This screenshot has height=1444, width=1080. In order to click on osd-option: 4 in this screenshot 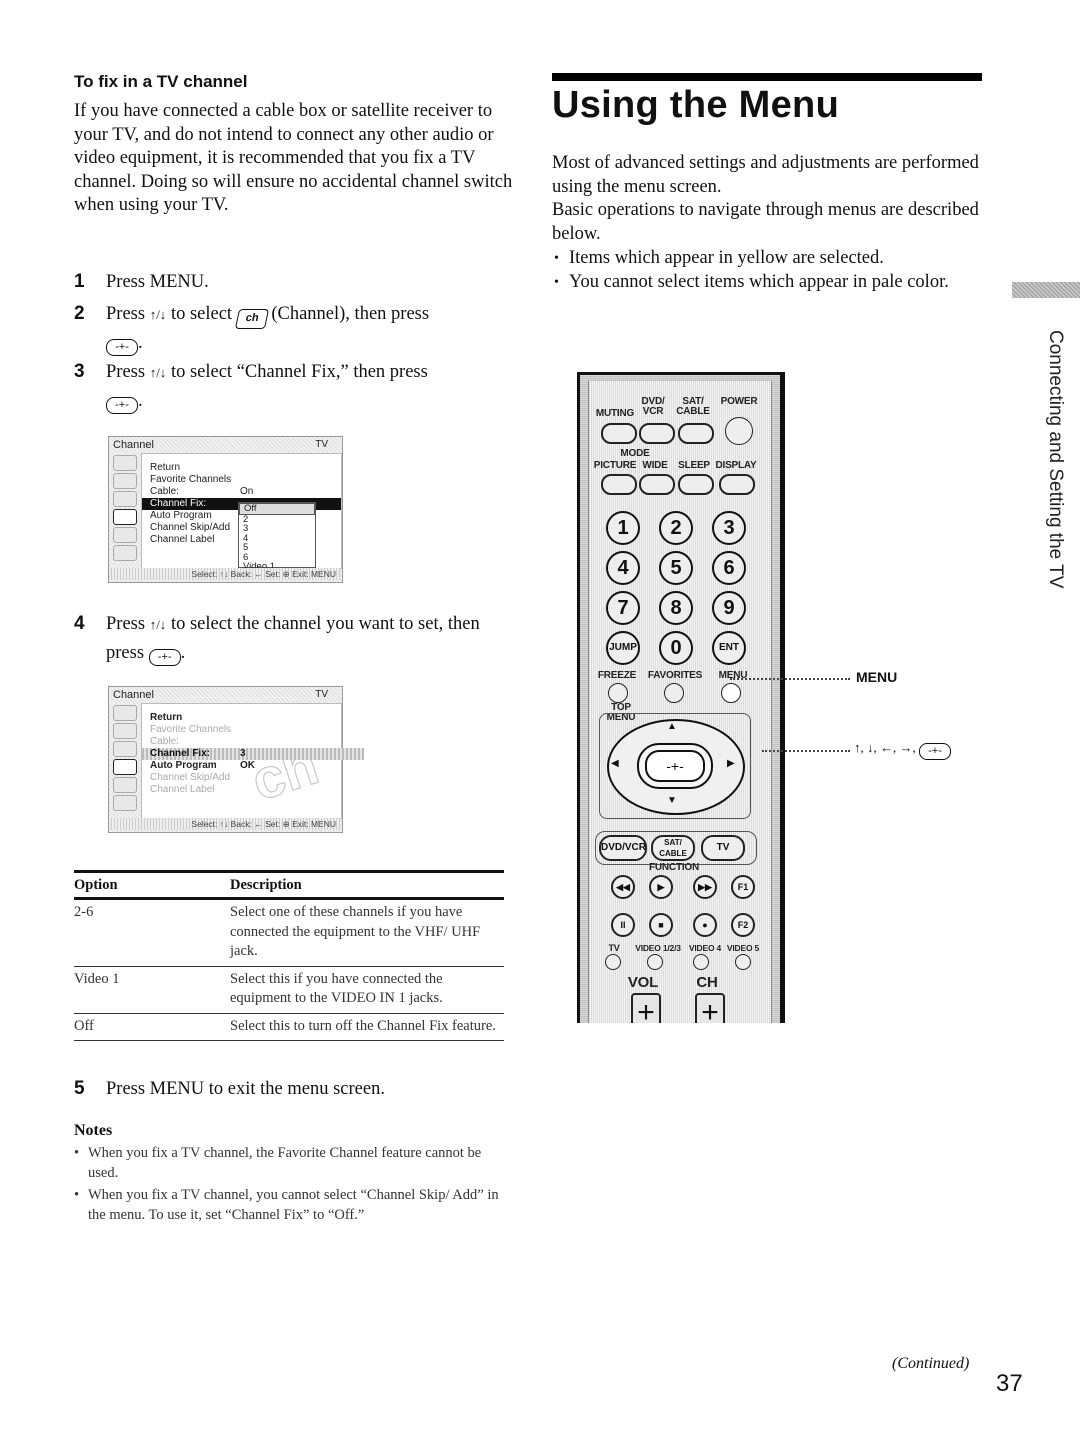, I will do `click(246, 538)`.